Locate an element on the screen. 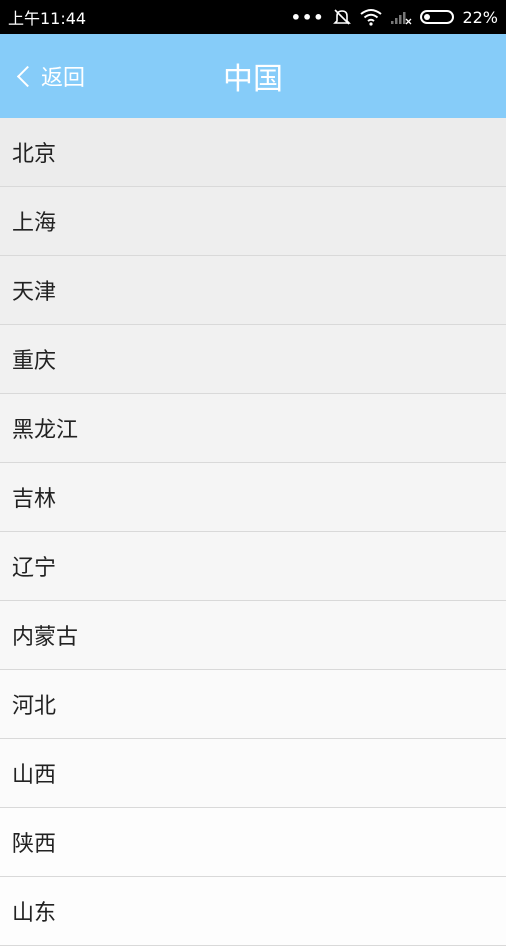  list-item: 黑龙江 is located at coordinates (253, 428).